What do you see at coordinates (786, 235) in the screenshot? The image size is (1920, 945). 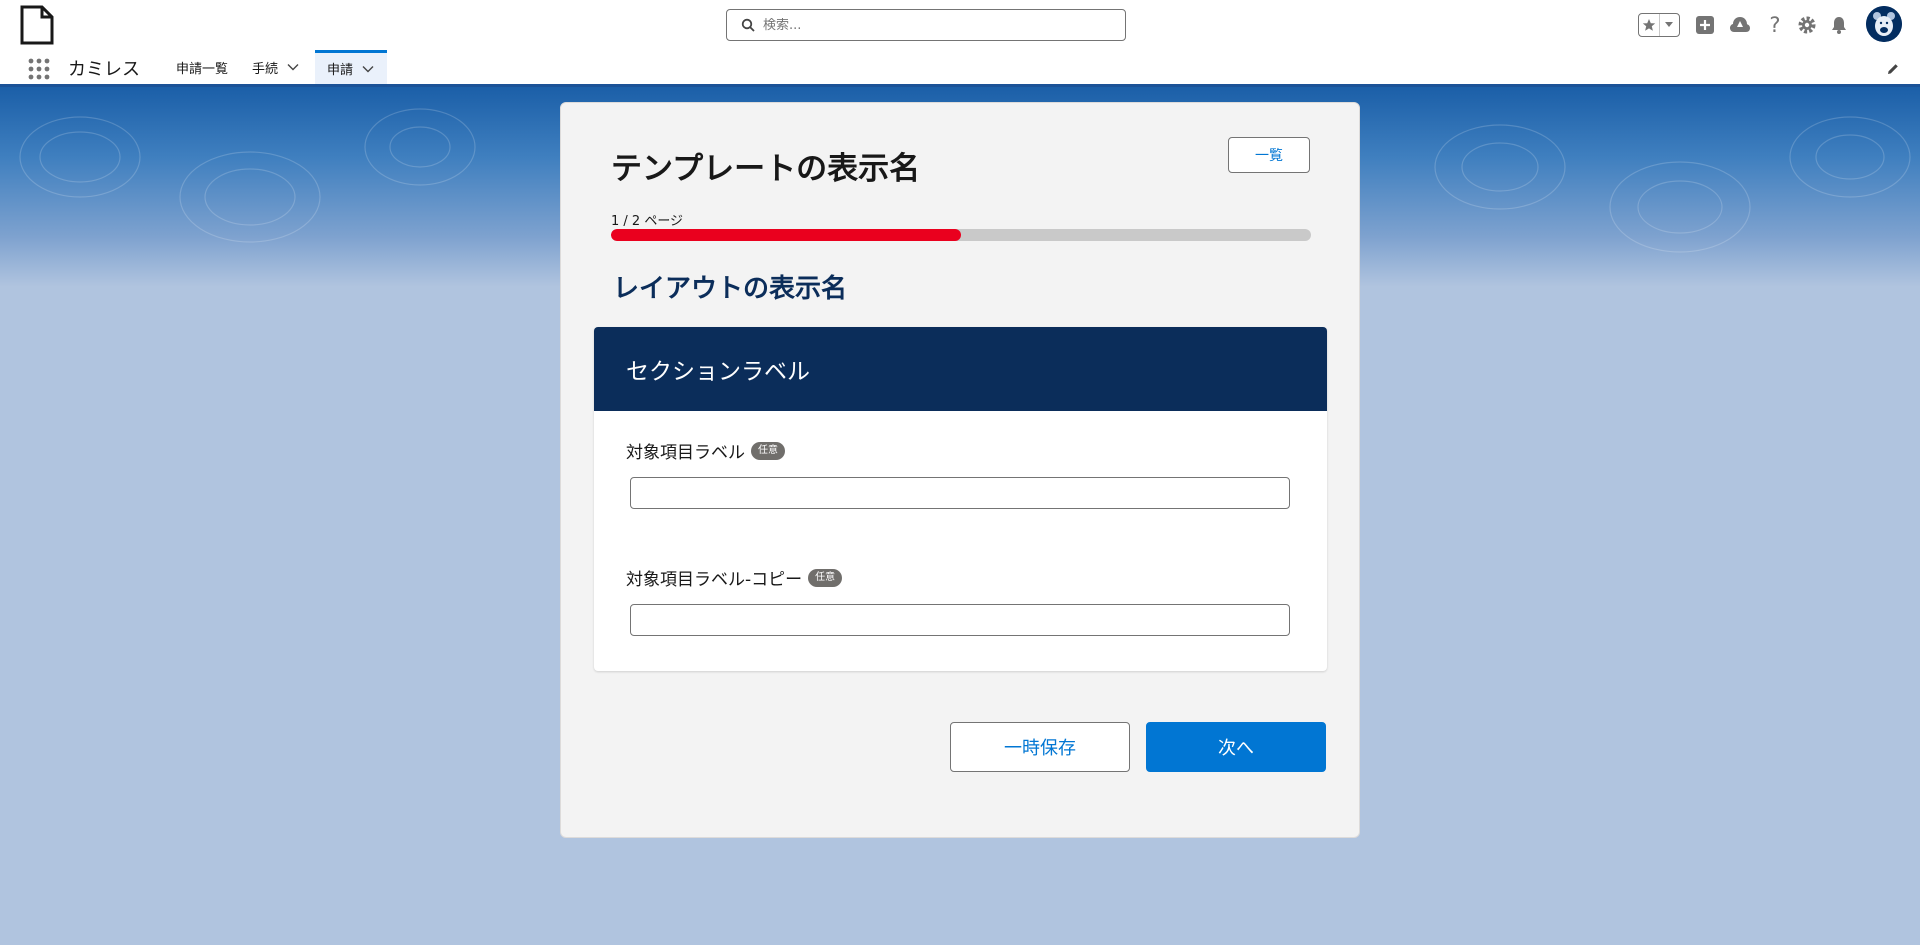 I see `page-progress-fill` at bounding box center [786, 235].